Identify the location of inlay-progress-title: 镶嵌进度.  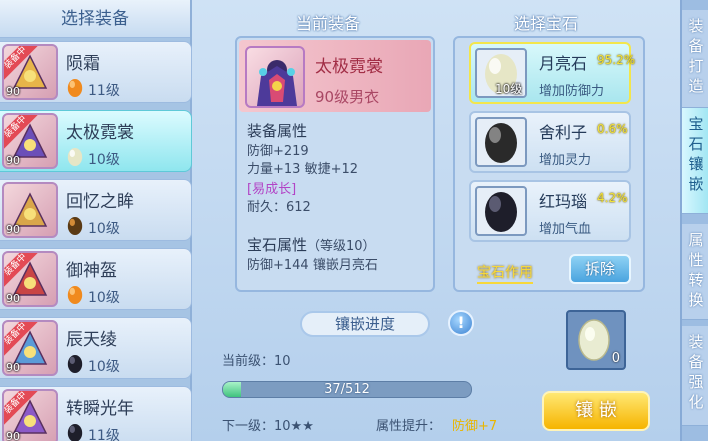
(364, 324).